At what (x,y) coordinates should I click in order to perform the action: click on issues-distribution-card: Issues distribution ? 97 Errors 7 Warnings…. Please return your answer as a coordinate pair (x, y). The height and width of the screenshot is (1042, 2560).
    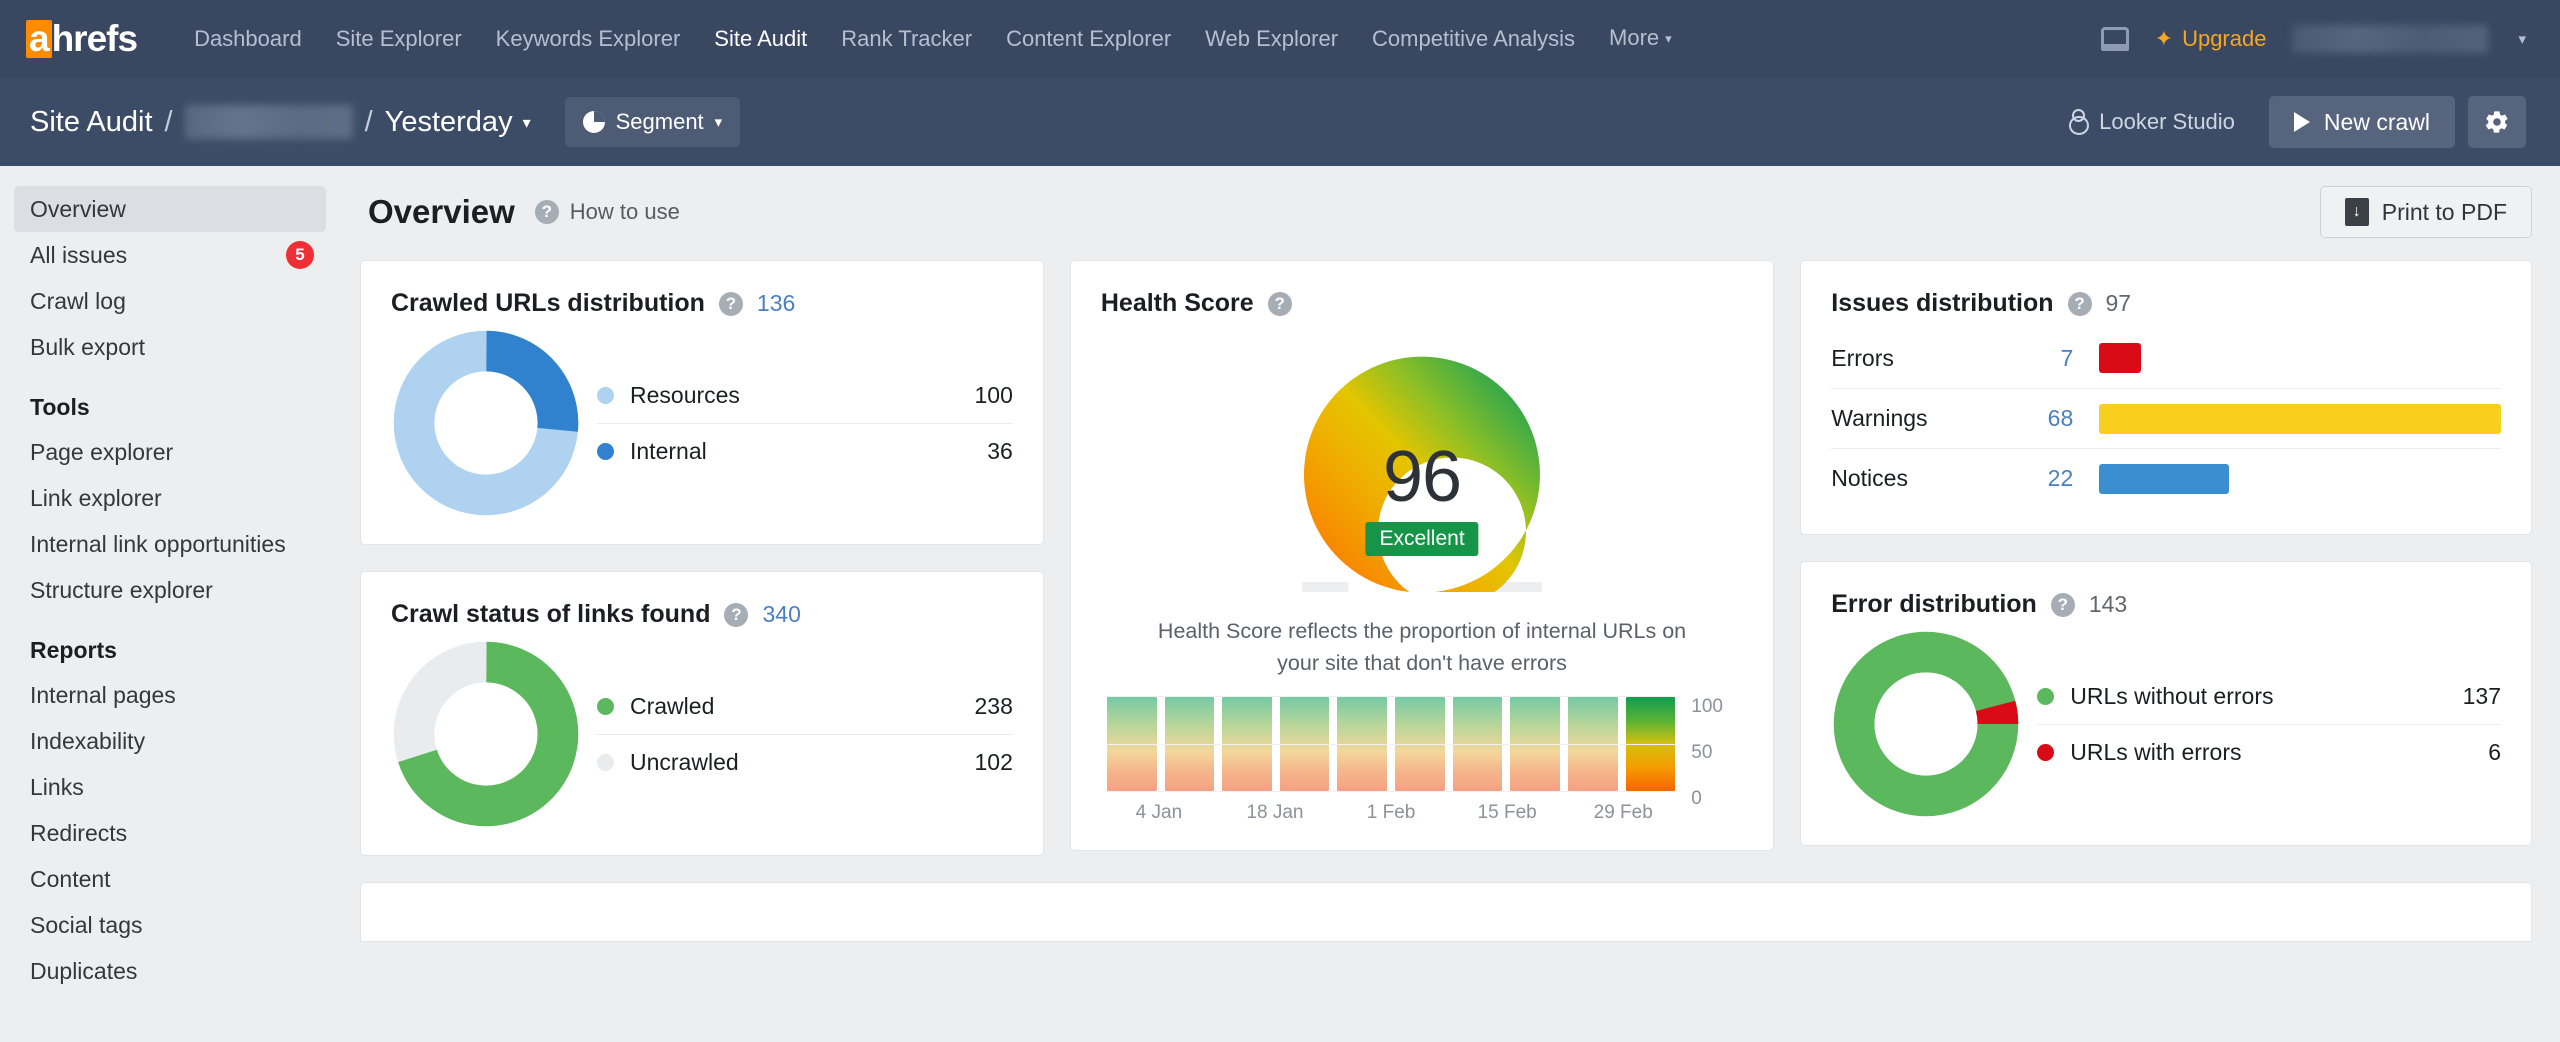
    Looking at the image, I should click on (2166, 397).